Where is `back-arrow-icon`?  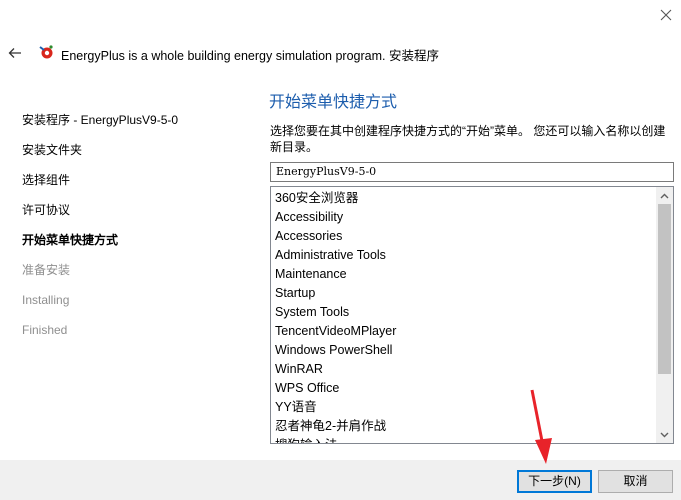 back-arrow-icon is located at coordinates (14, 53).